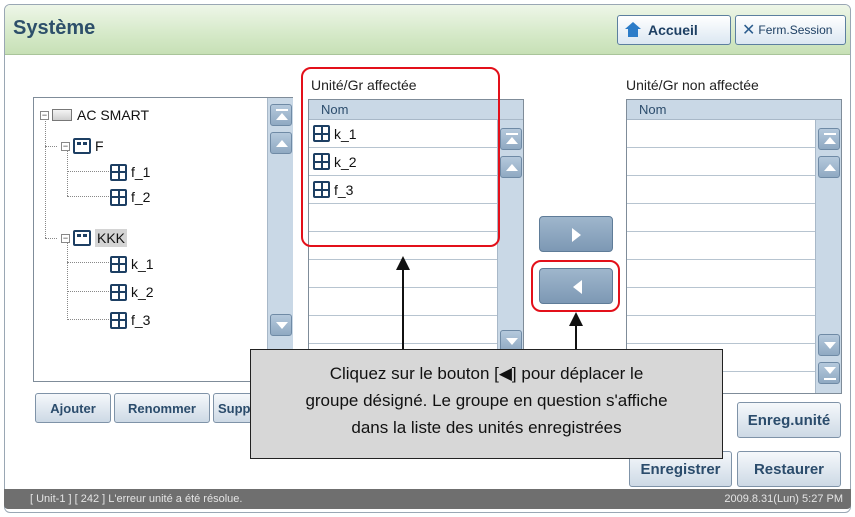 This screenshot has width=855, height=517. I want to click on logout-button: ✕ Ferm.Session, so click(790, 30).